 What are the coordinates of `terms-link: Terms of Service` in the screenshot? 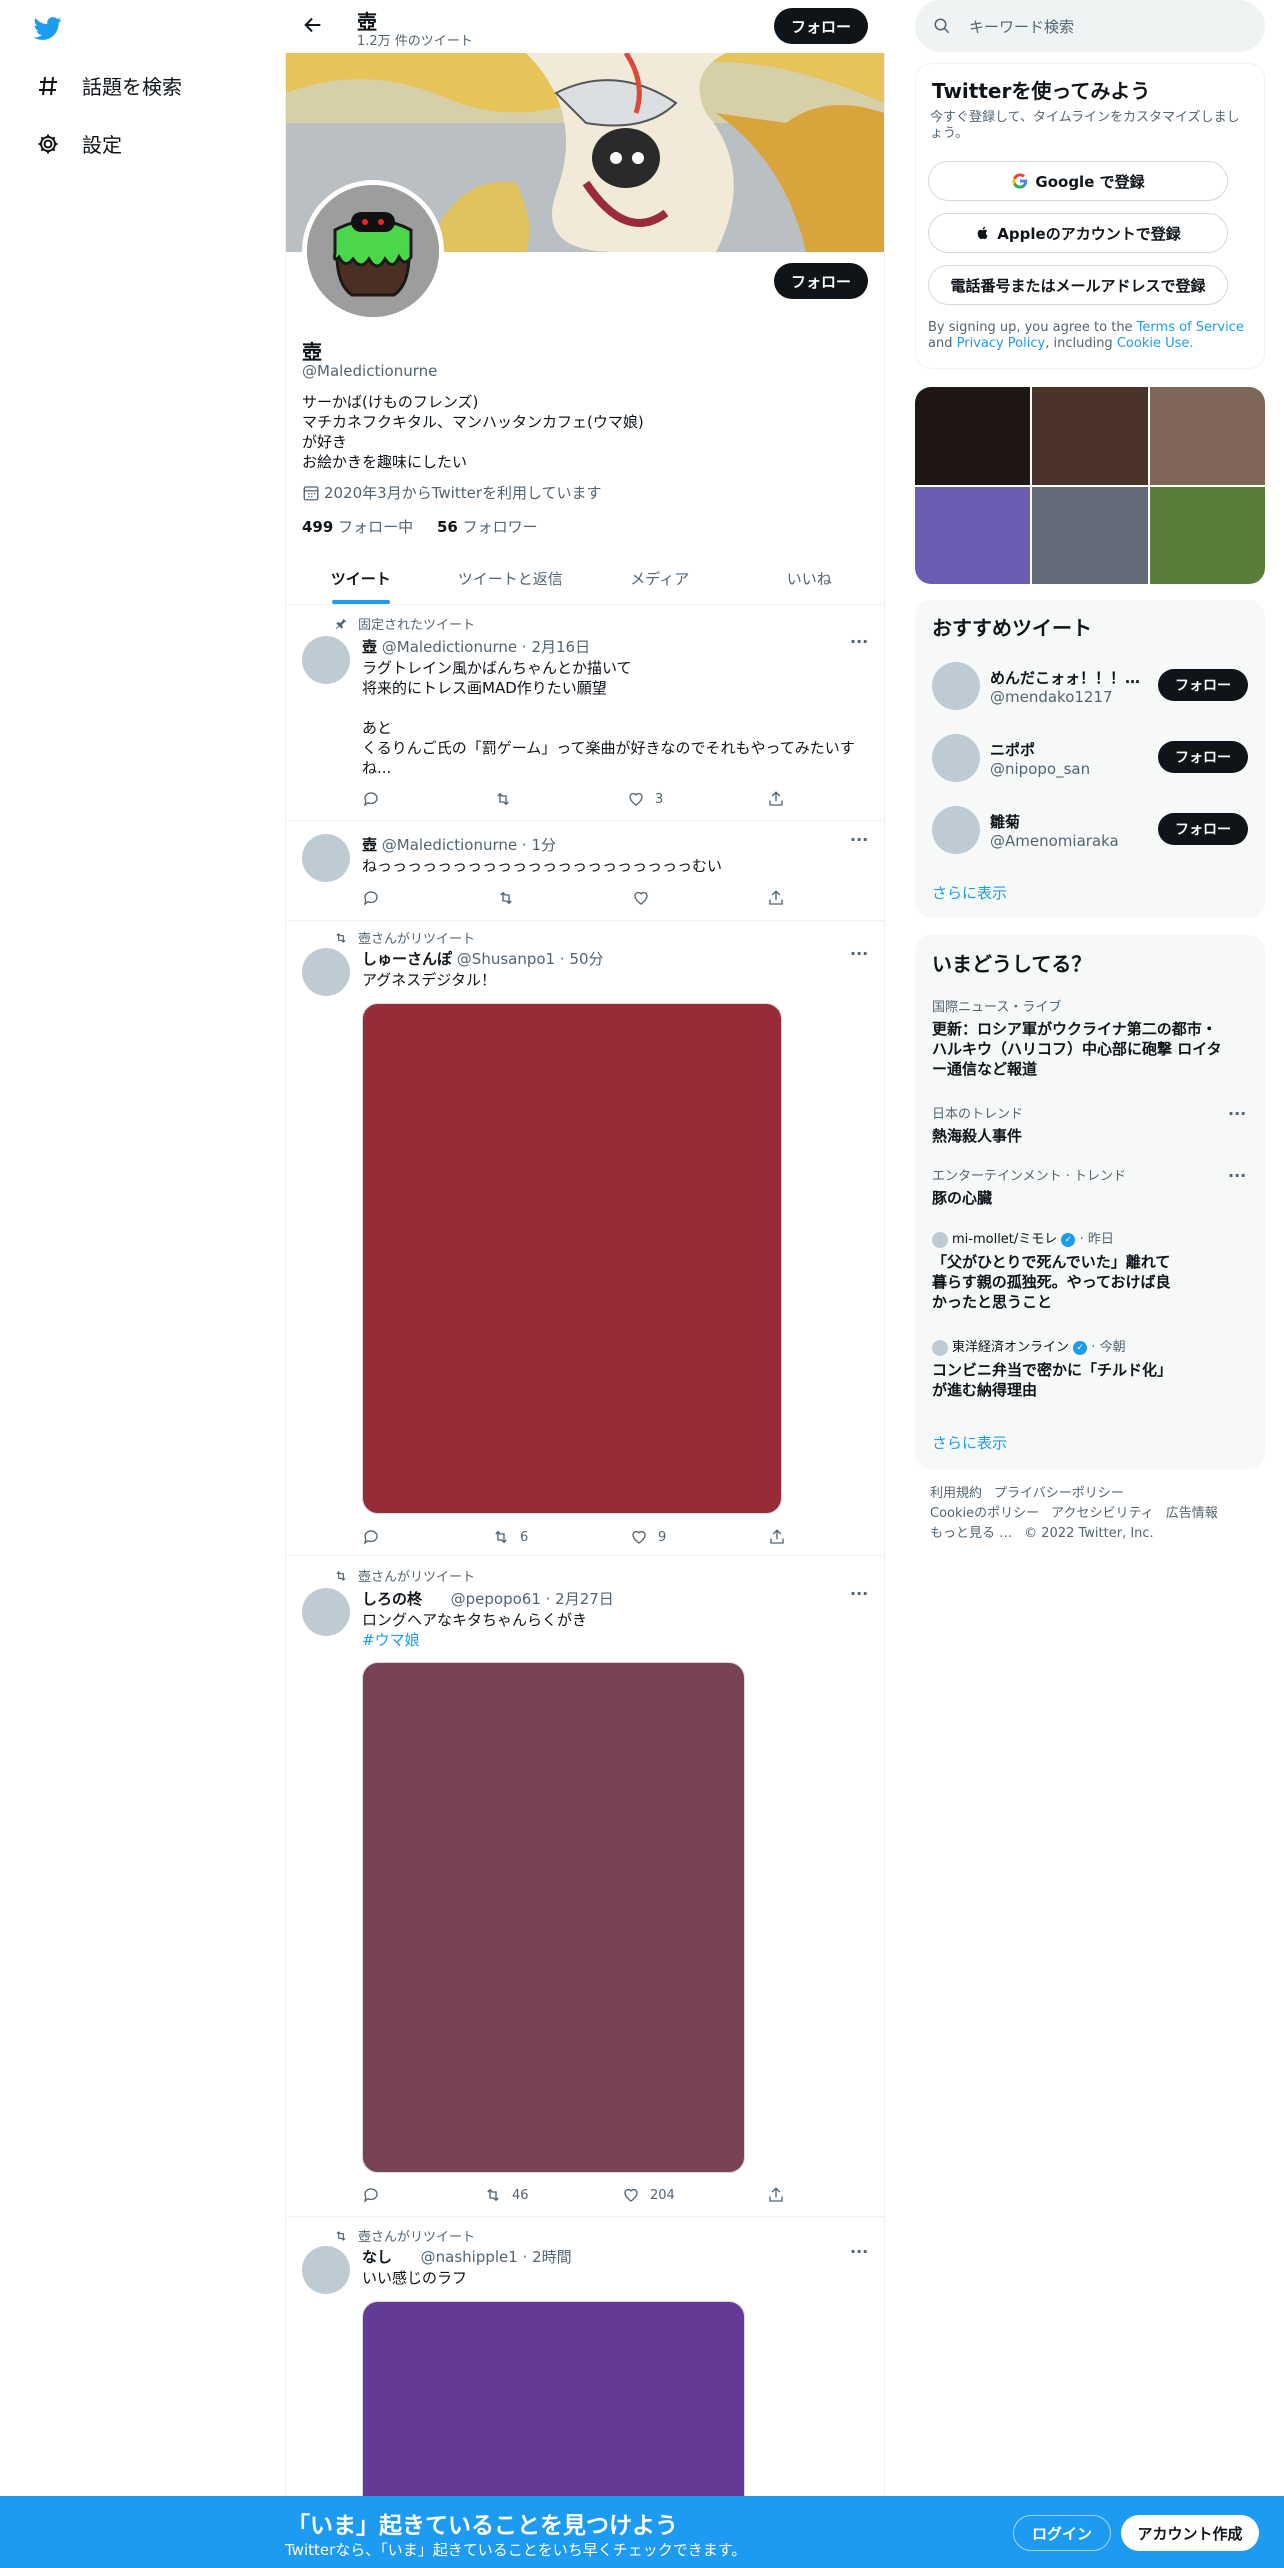 It's located at (1190, 327).